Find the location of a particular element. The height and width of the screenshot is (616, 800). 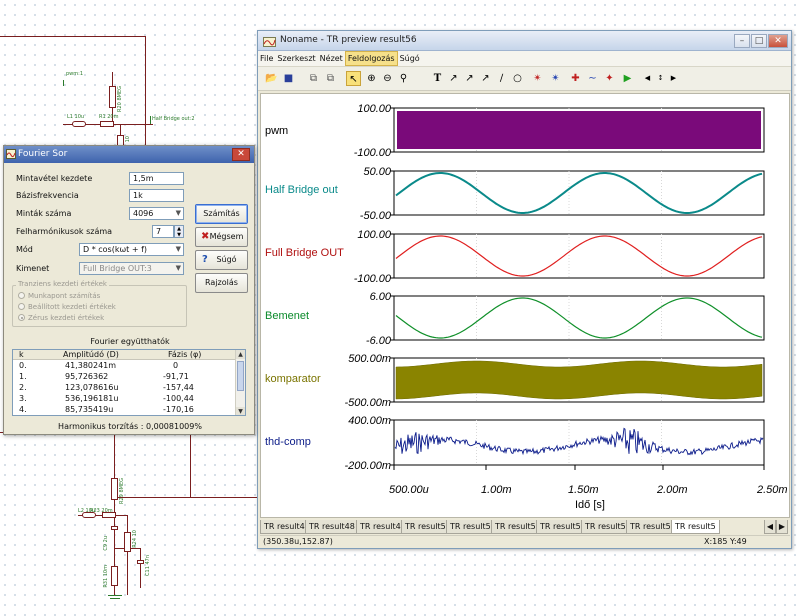

zoom-out-icon: ⊖ is located at coordinates (387, 78).